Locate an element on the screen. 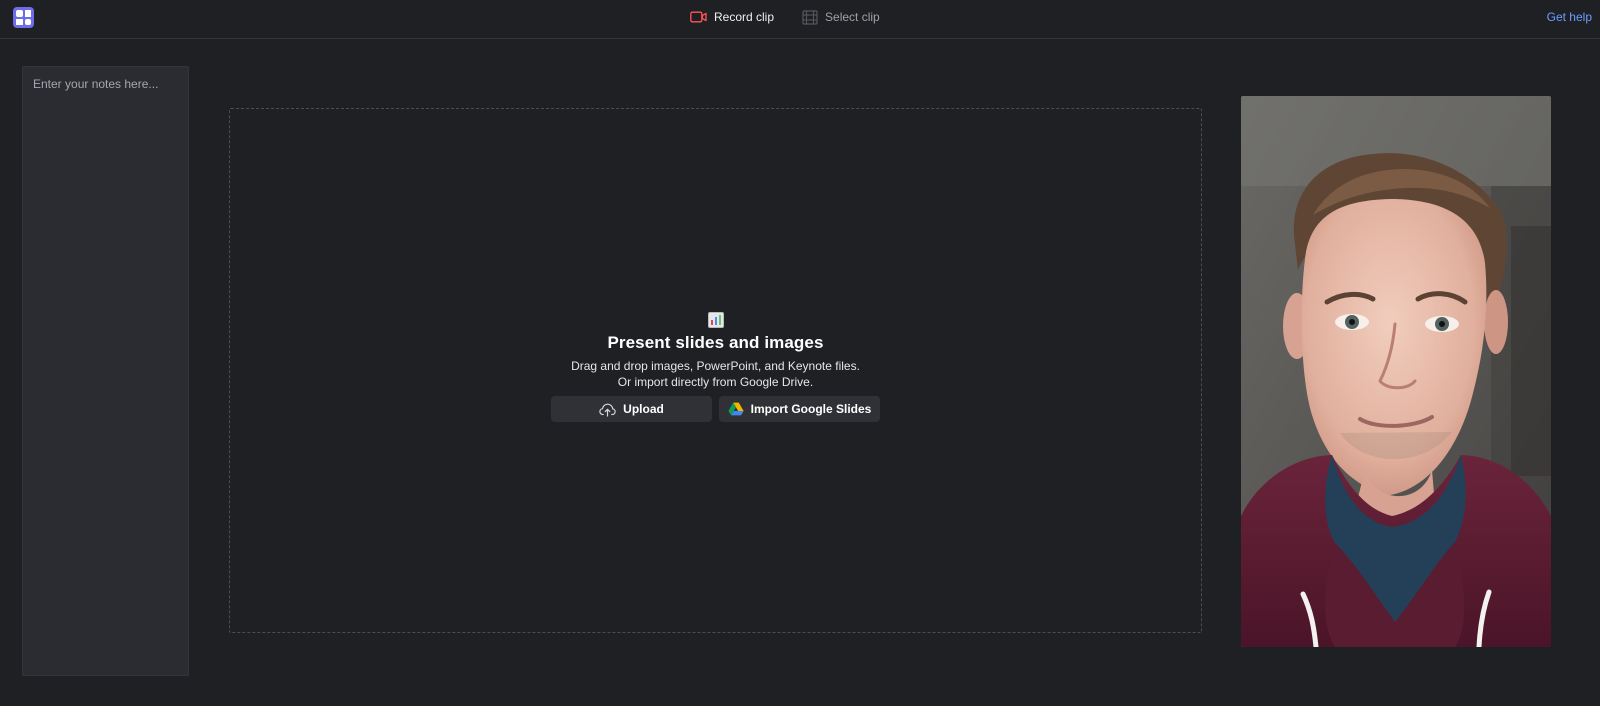 This screenshot has height=706, width=1600. dropzone-actions: Upload Import Google Slides is located at coordinates (715, 409).